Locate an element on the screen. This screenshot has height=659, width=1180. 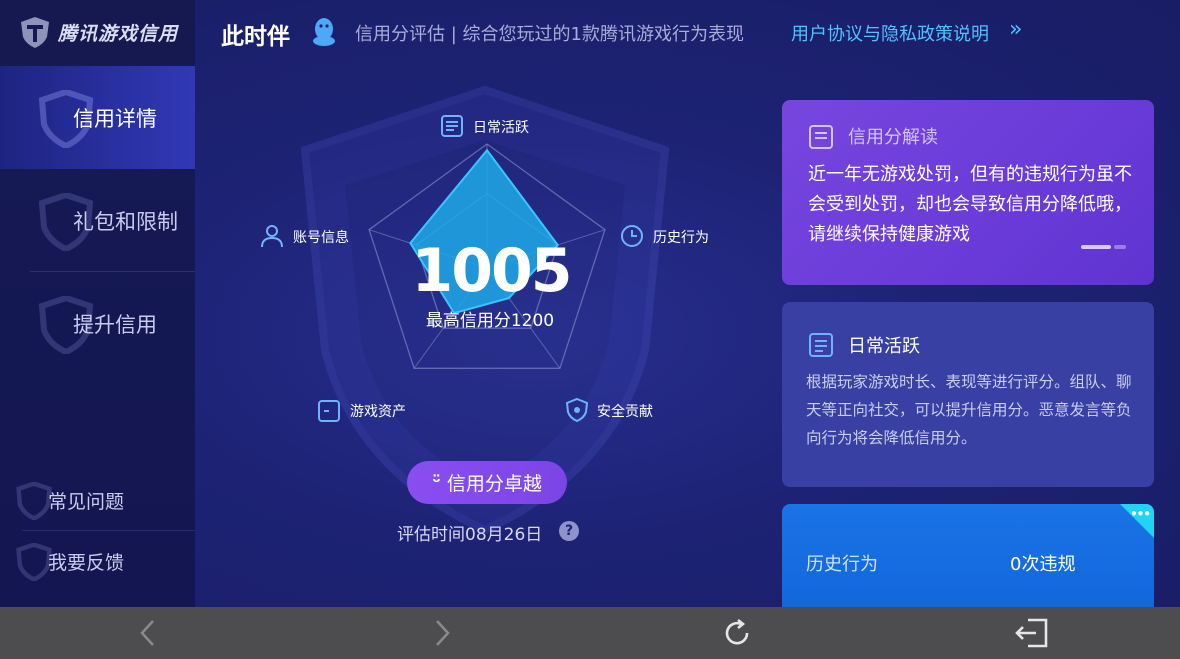
back-button is located at coordinates (148, 633).